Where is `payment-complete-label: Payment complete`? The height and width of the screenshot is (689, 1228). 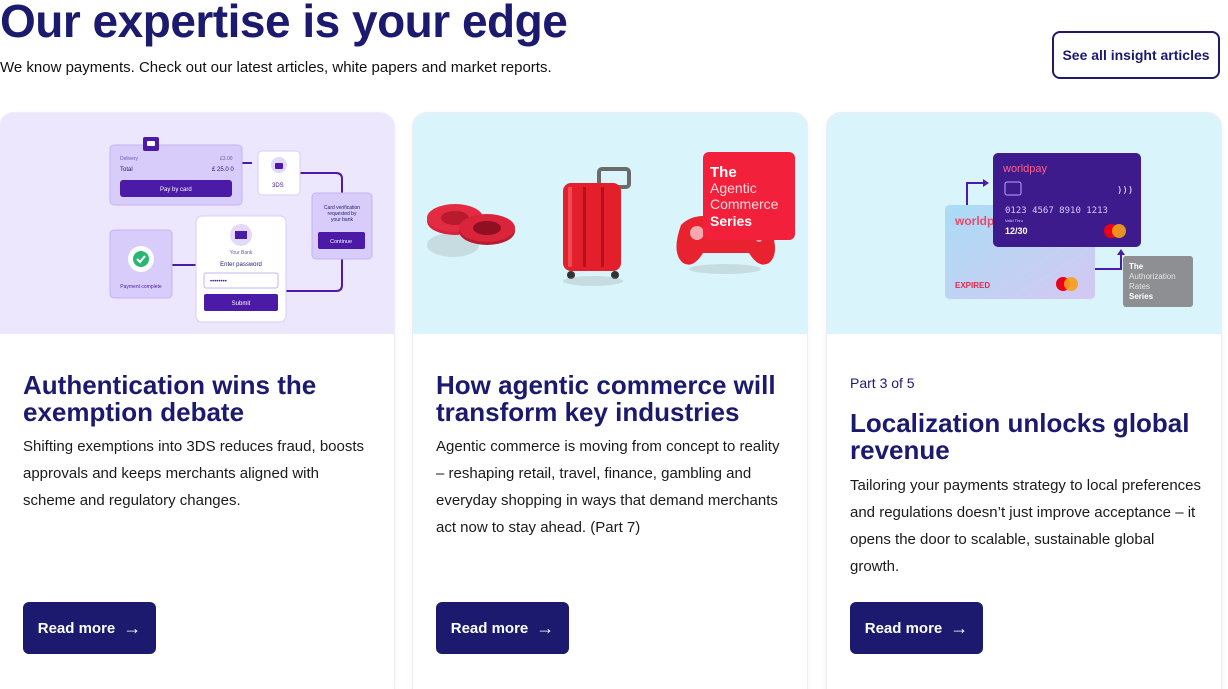 payment-complete-label: Payment complete is located at coordinates (141, 287).